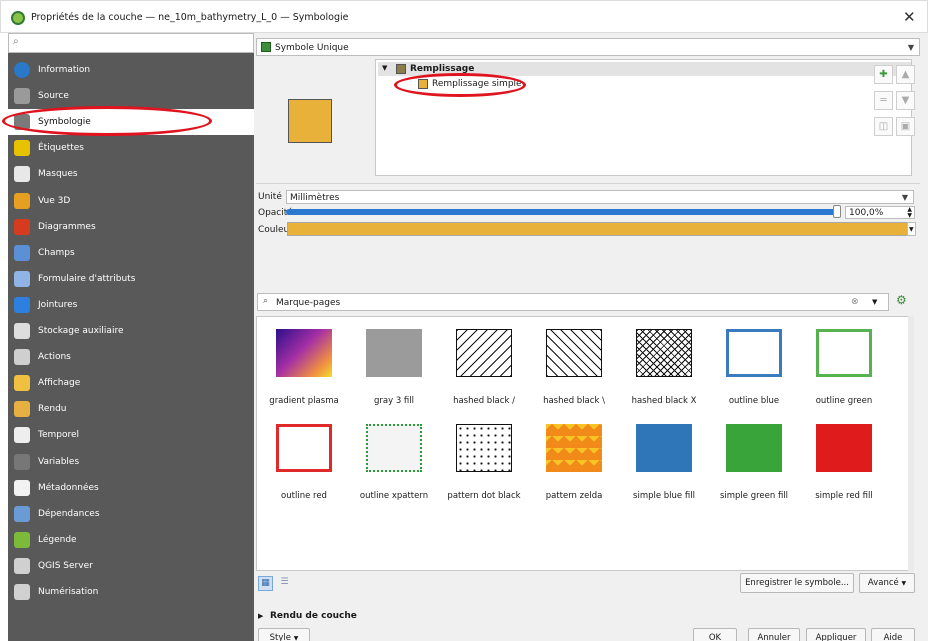  I want to click on lock-icon: ▣, so click(905, 126).